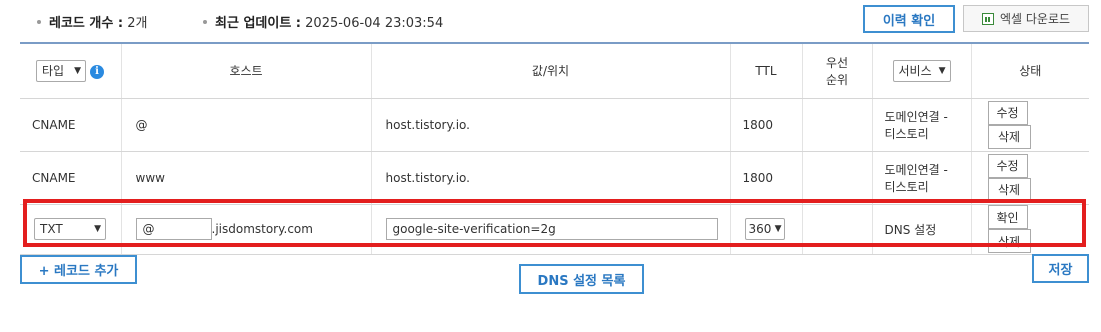 The width and height of the screenshot is (1101, 332). I want to click on edit-actions: 확인삭제, so click(1029, 229).